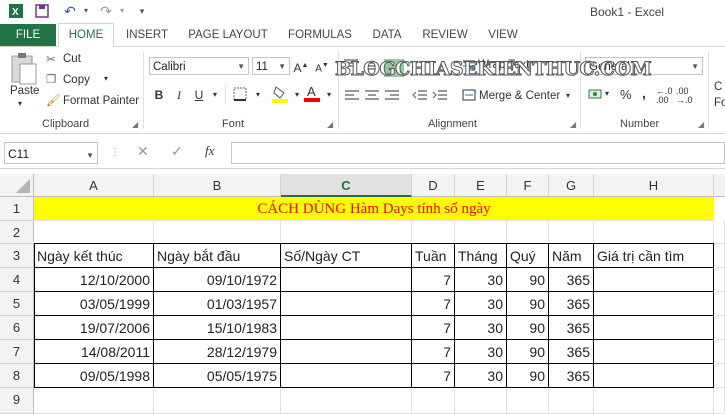  What do you see at coordinates (503, 35) in the screenshot?
I see `tab-view: VIEW` at bounding box center [503, 35].